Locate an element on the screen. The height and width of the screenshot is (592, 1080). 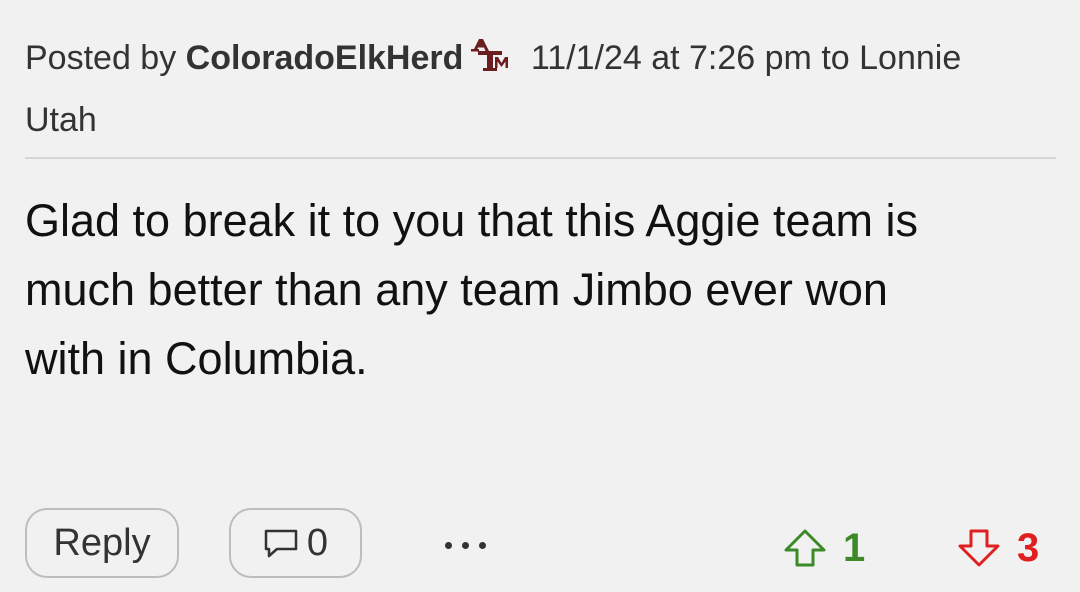
more-options-button is located at coordinates (465, 545).